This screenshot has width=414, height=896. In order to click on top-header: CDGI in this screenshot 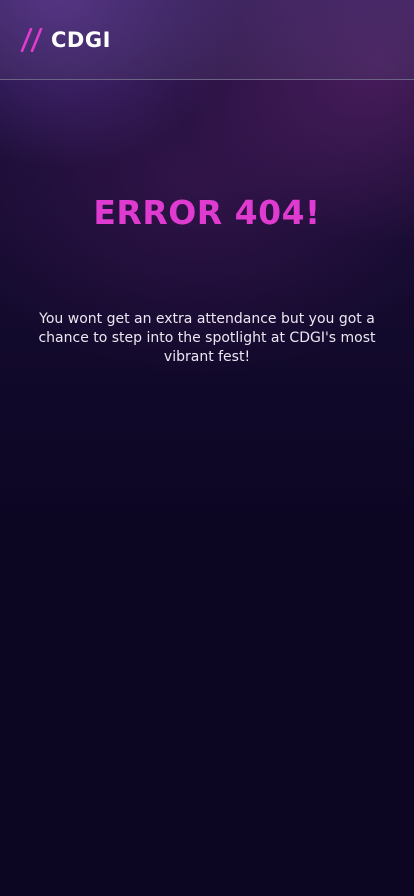, I will do `click(207, 40)`.